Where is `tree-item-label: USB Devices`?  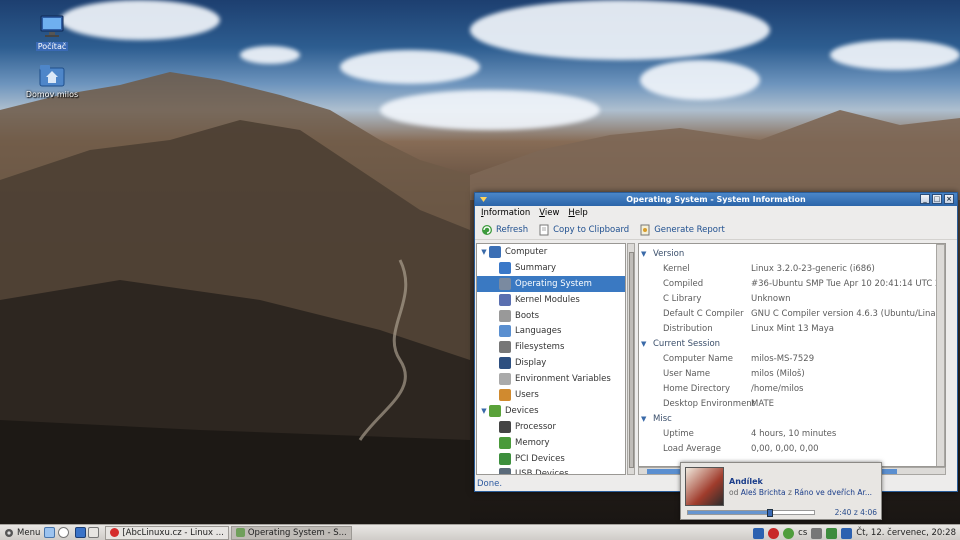 tree-item-label: USB Devices is located at coordinates (542, 472).